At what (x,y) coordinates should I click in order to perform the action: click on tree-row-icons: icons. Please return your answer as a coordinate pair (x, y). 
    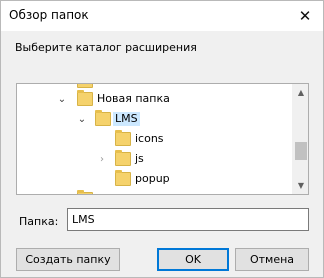
    Looking at the image, I should click on (155, 139).